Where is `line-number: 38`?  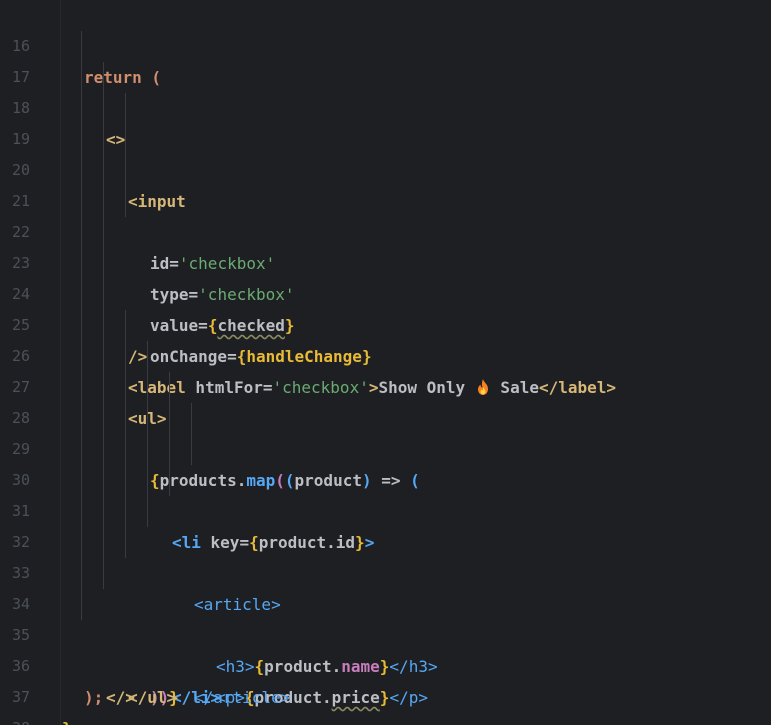 line-number: 38 is located at coordinates (15, 719).